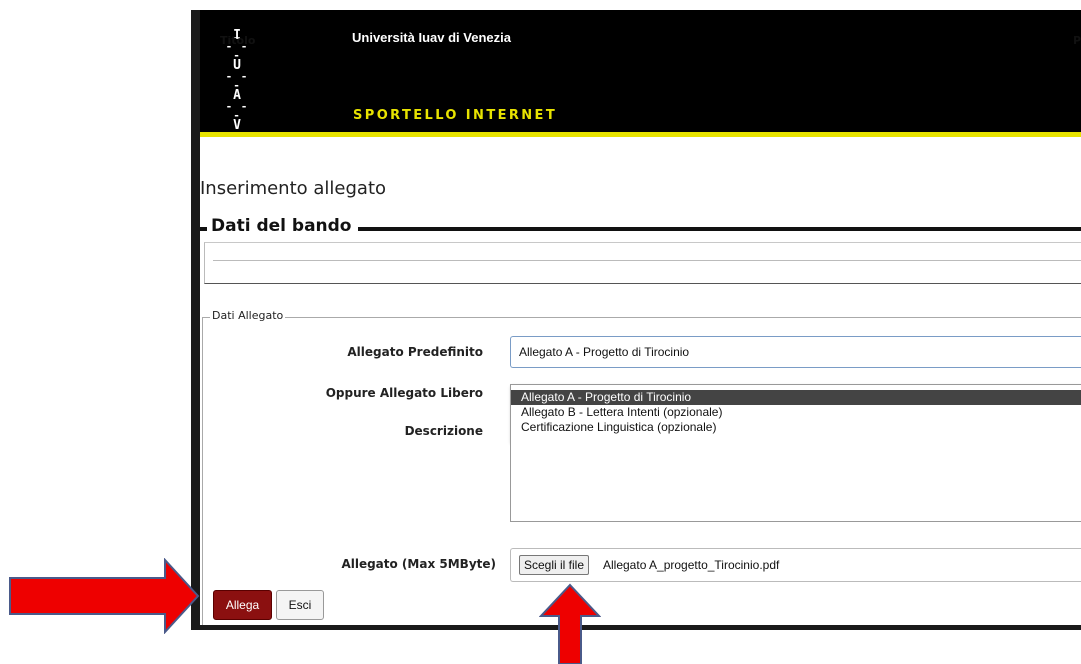  What do you see at coordinates (604, 352) in the screenshot?
I see `select-value: Allegato A - Progetto di Tirocinio` at bounding box center [604, 352].